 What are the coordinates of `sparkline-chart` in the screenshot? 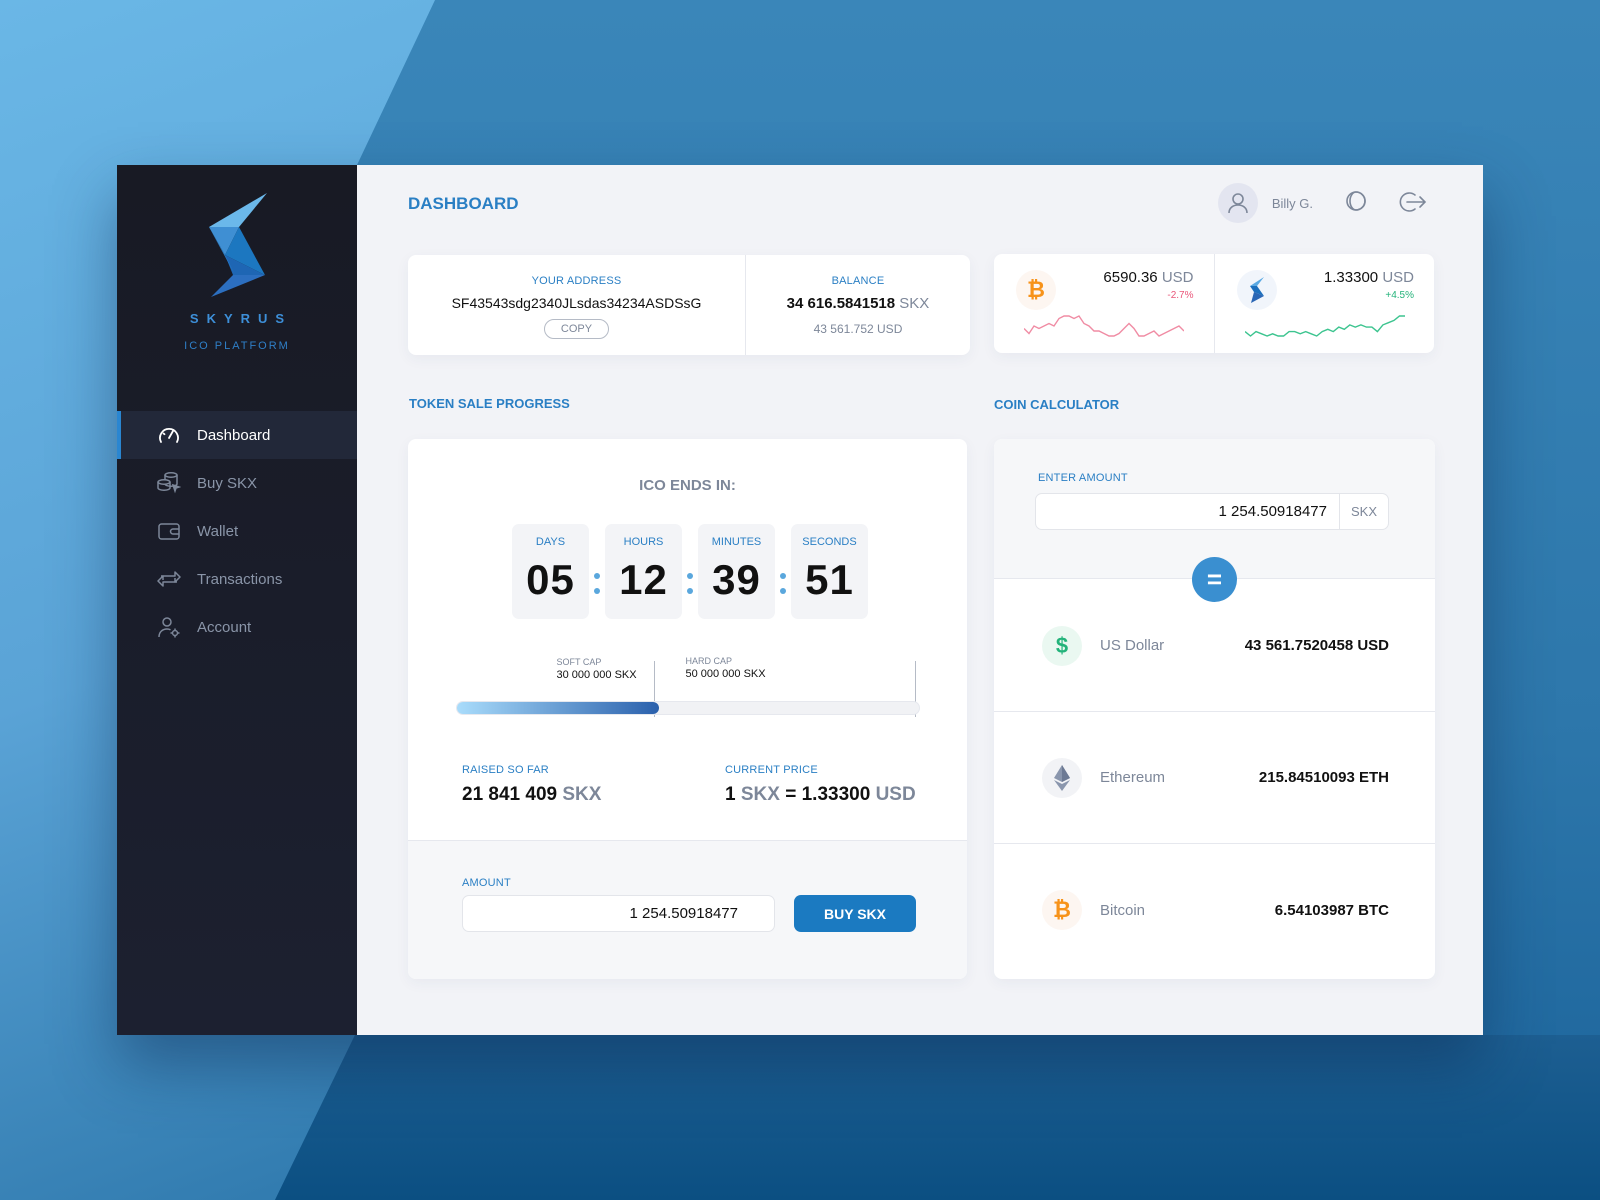 It's located at (1104, 326).